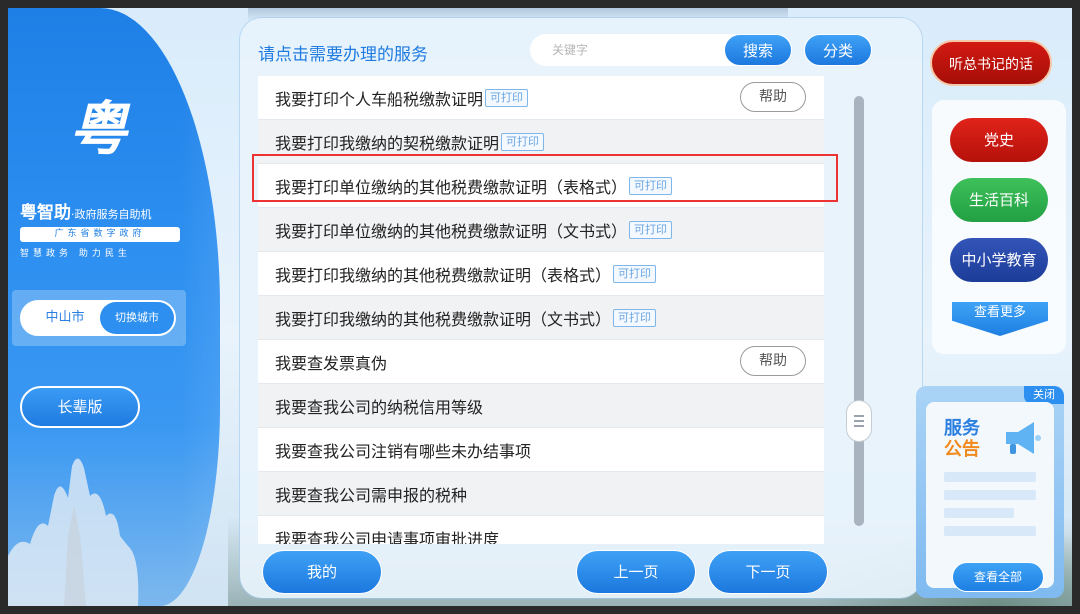 The image size is (1080, 614). Describe the element at coordinates (999, 260) in the screenshot. I see `school-education-button: 中小学教育` at that location.